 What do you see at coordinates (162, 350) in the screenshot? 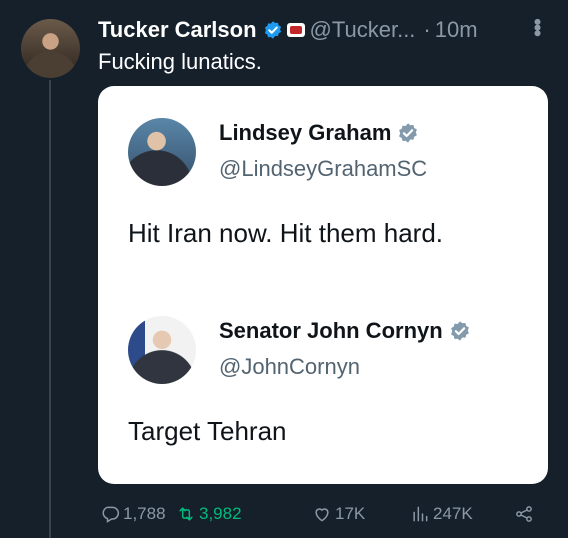
I see `quote2-avatar` at bounding box center [162, 350].